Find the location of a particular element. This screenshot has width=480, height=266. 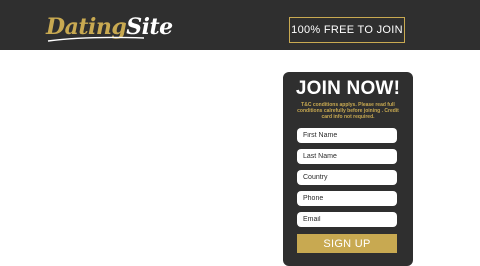

phone-input is located at coordinates (347, 198).